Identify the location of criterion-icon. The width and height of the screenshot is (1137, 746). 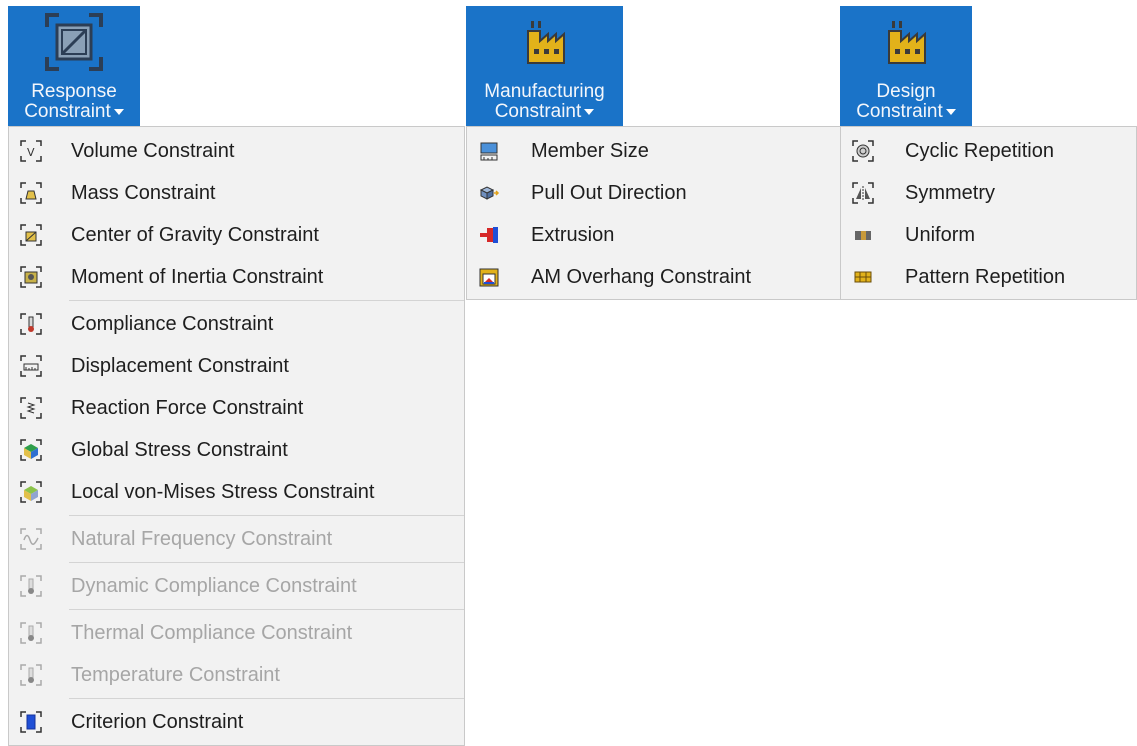
(31, 722).